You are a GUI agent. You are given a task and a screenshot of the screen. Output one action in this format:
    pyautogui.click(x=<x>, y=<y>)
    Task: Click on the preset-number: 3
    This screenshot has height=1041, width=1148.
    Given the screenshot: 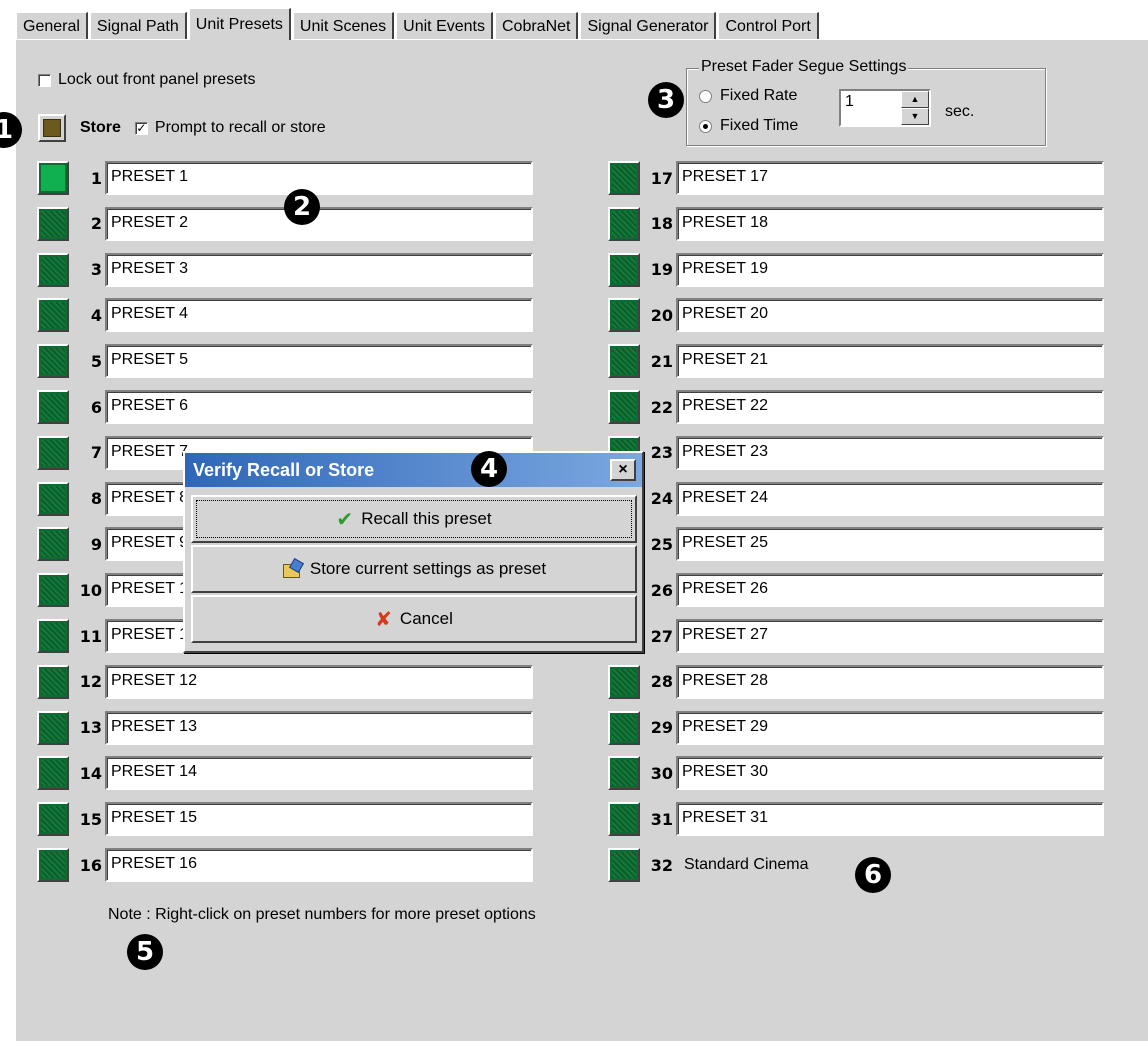 What is the action you would take?
    pyautogui.click(x=87, y=269)
    